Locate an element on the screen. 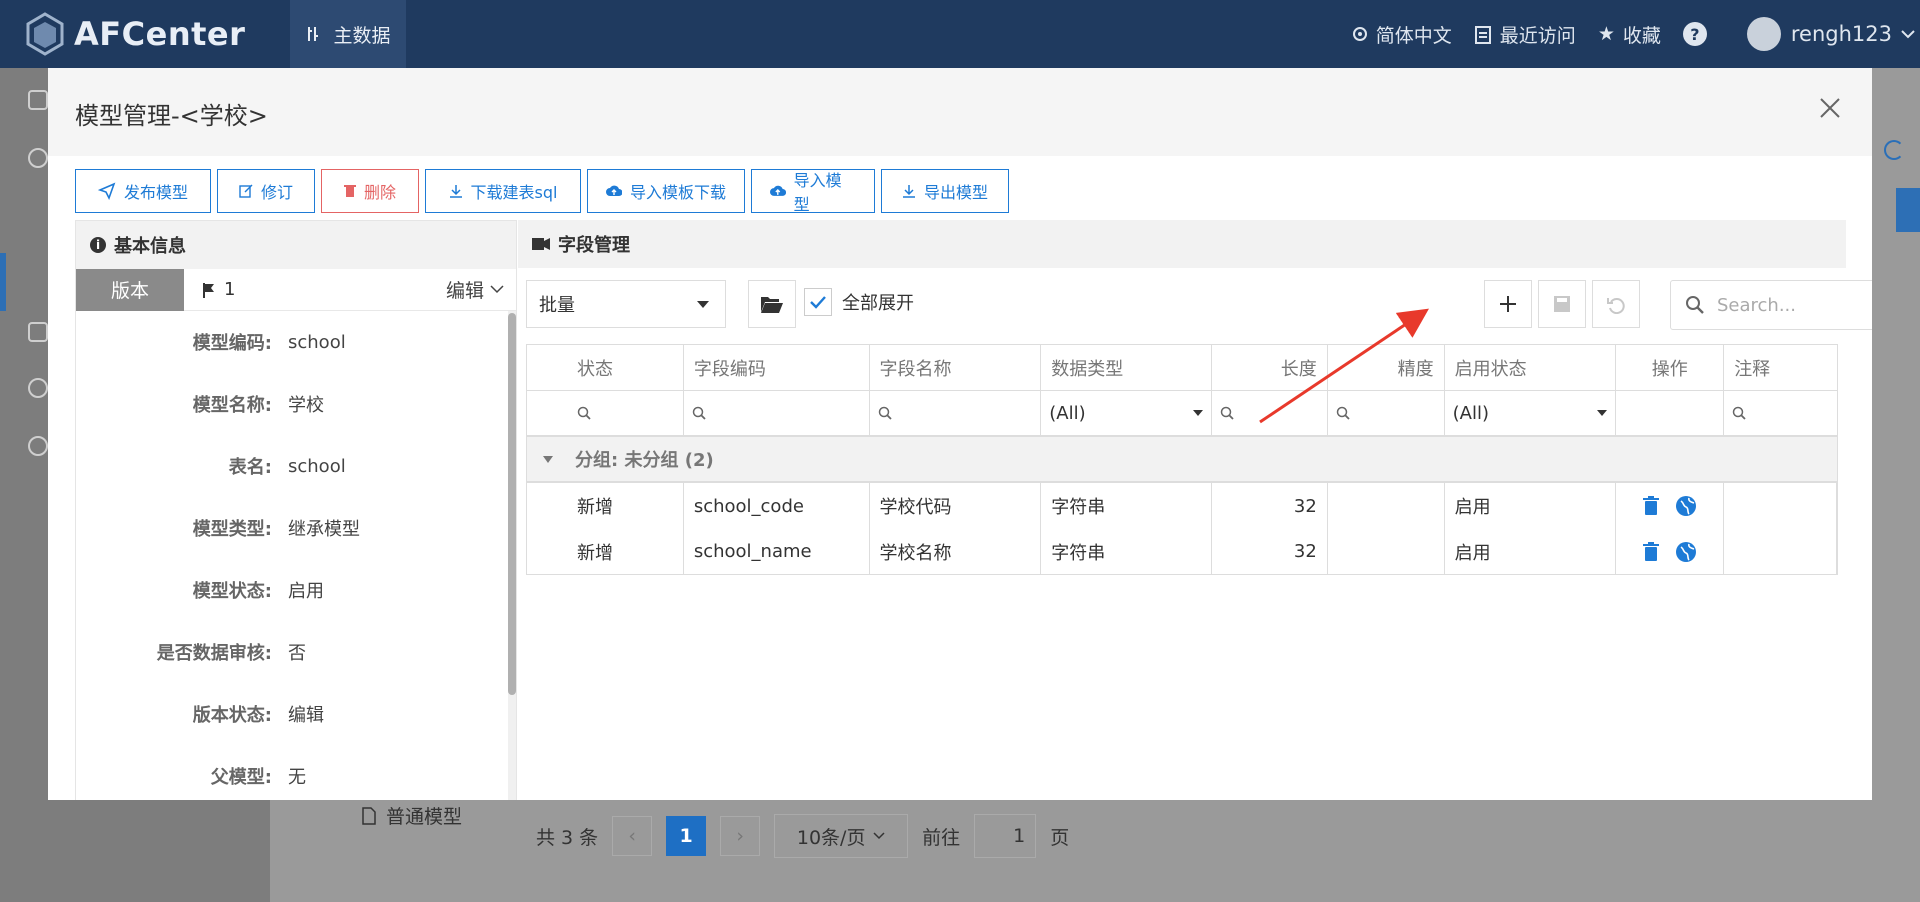 This screenshot has width=1920, height=902. version-edit-dropdown: 编辑 is located at coordinates (475, 289).